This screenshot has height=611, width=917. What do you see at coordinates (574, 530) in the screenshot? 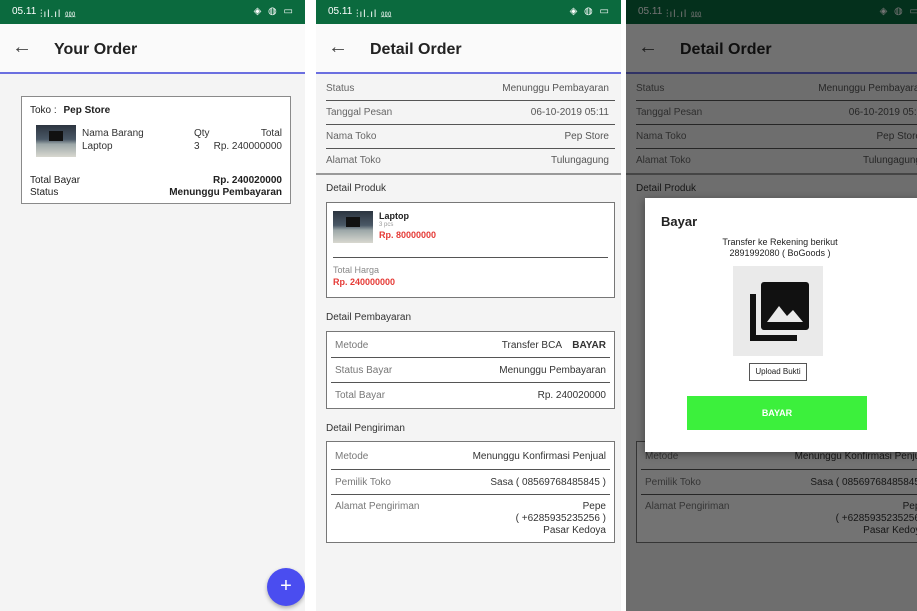
I see `alamat-place: Pasar Kedoya` at bounding box center [574, 530].